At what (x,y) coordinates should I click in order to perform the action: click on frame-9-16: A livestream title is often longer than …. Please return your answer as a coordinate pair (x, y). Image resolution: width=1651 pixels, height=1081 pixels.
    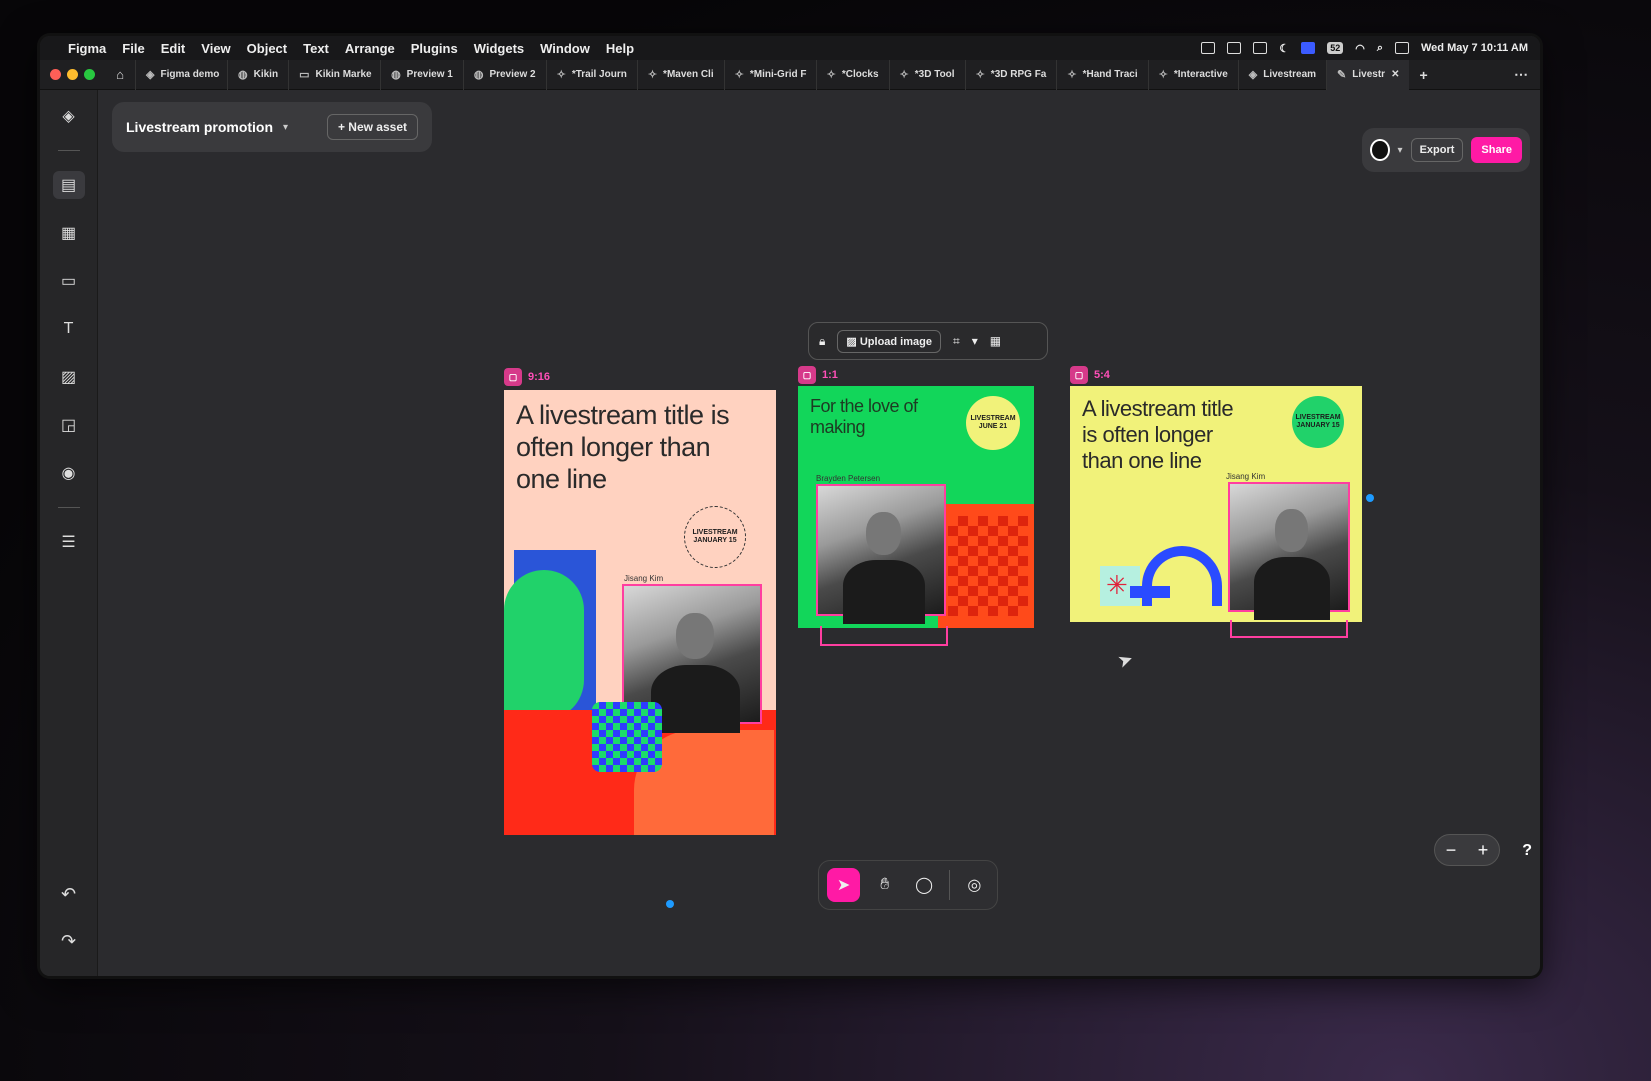
    Looking at the image, I should click on (640, 612).